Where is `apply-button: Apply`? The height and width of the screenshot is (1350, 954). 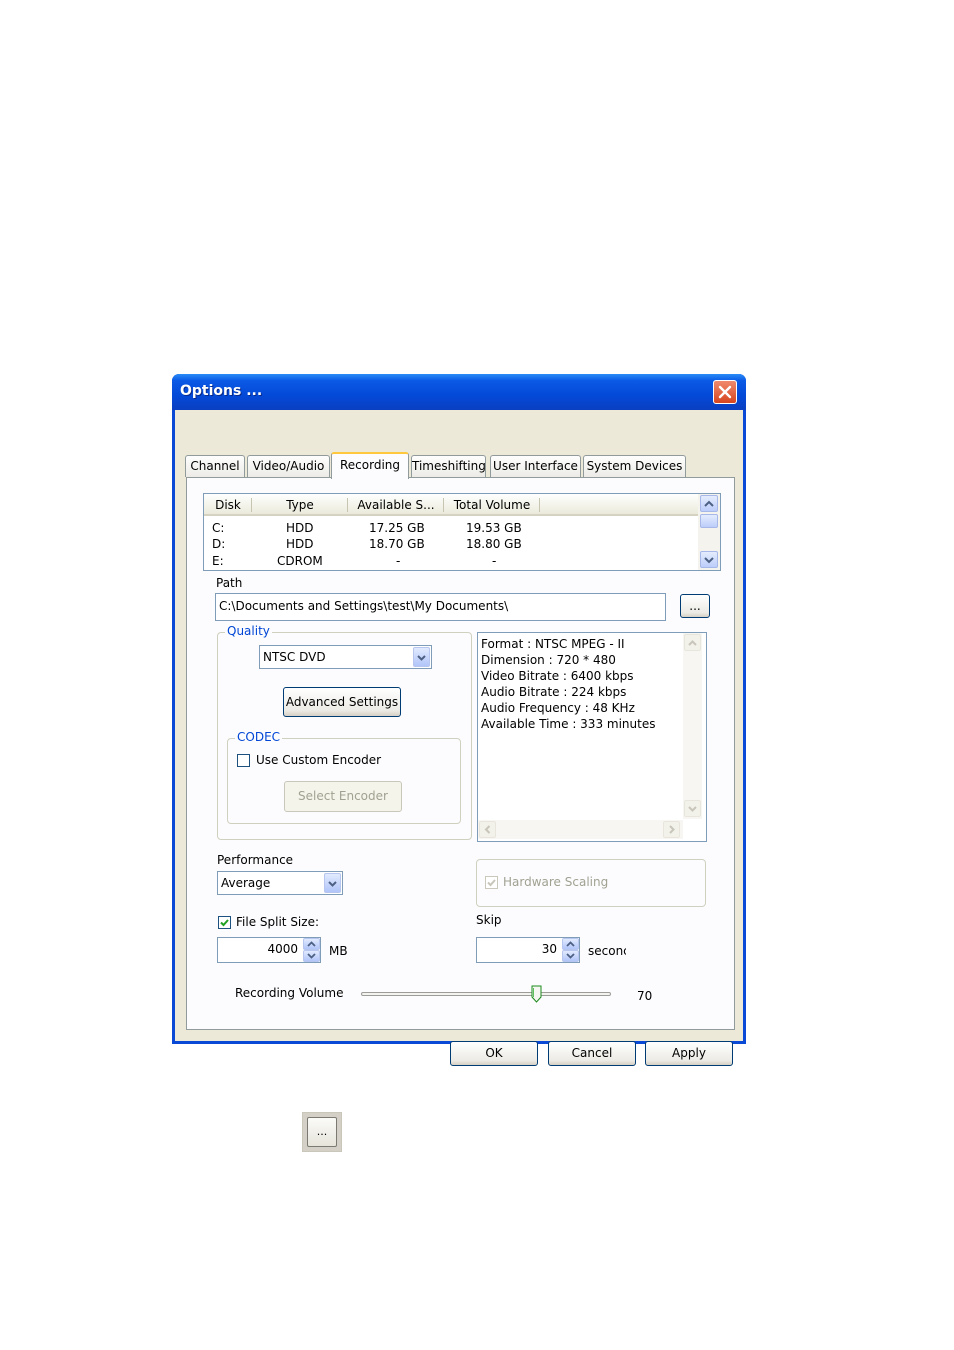
apply-button: Apply is located at coordinates (689, 1053).